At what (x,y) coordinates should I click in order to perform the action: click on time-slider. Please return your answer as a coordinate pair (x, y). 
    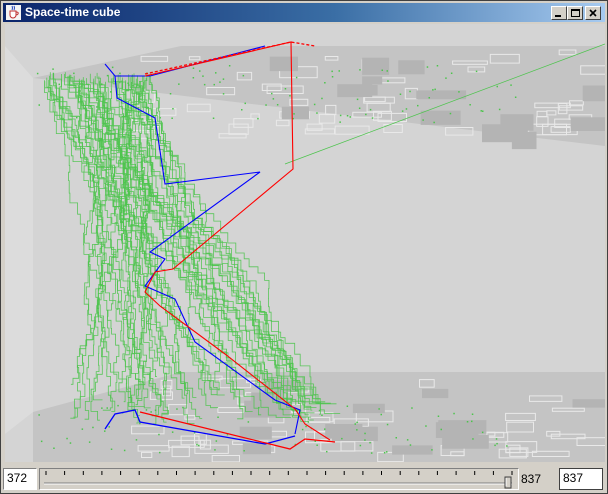
    Looking at the image, I should click on (279, 479).